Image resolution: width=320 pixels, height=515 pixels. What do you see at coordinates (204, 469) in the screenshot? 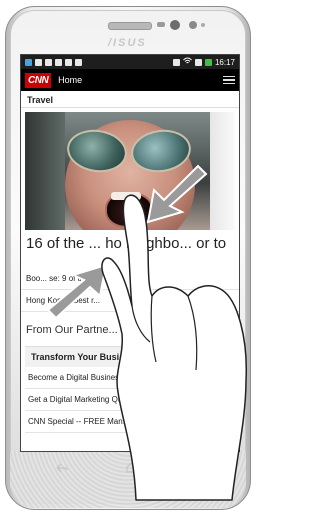
I see `recents-icon` at bounding box center [204, 469].